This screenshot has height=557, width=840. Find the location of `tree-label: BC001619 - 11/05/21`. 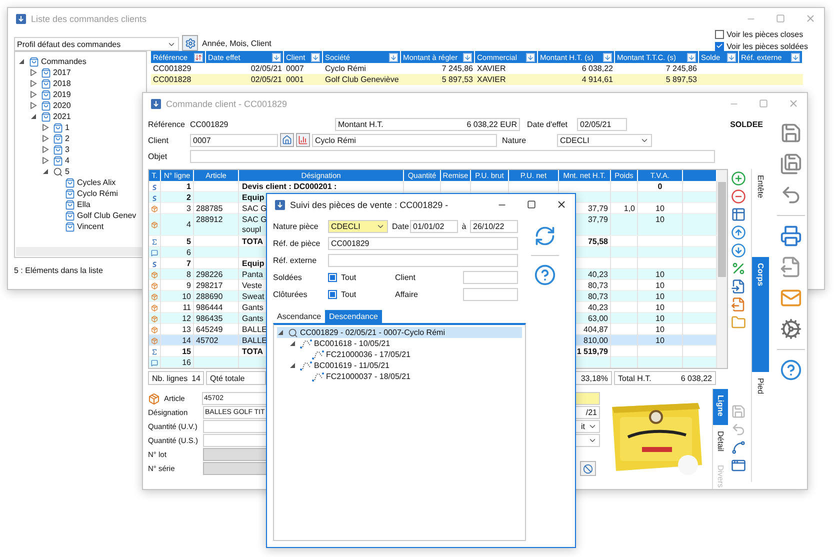

tree-label: BC001619 - 11/05/21 is located at coordinates (352, 365).